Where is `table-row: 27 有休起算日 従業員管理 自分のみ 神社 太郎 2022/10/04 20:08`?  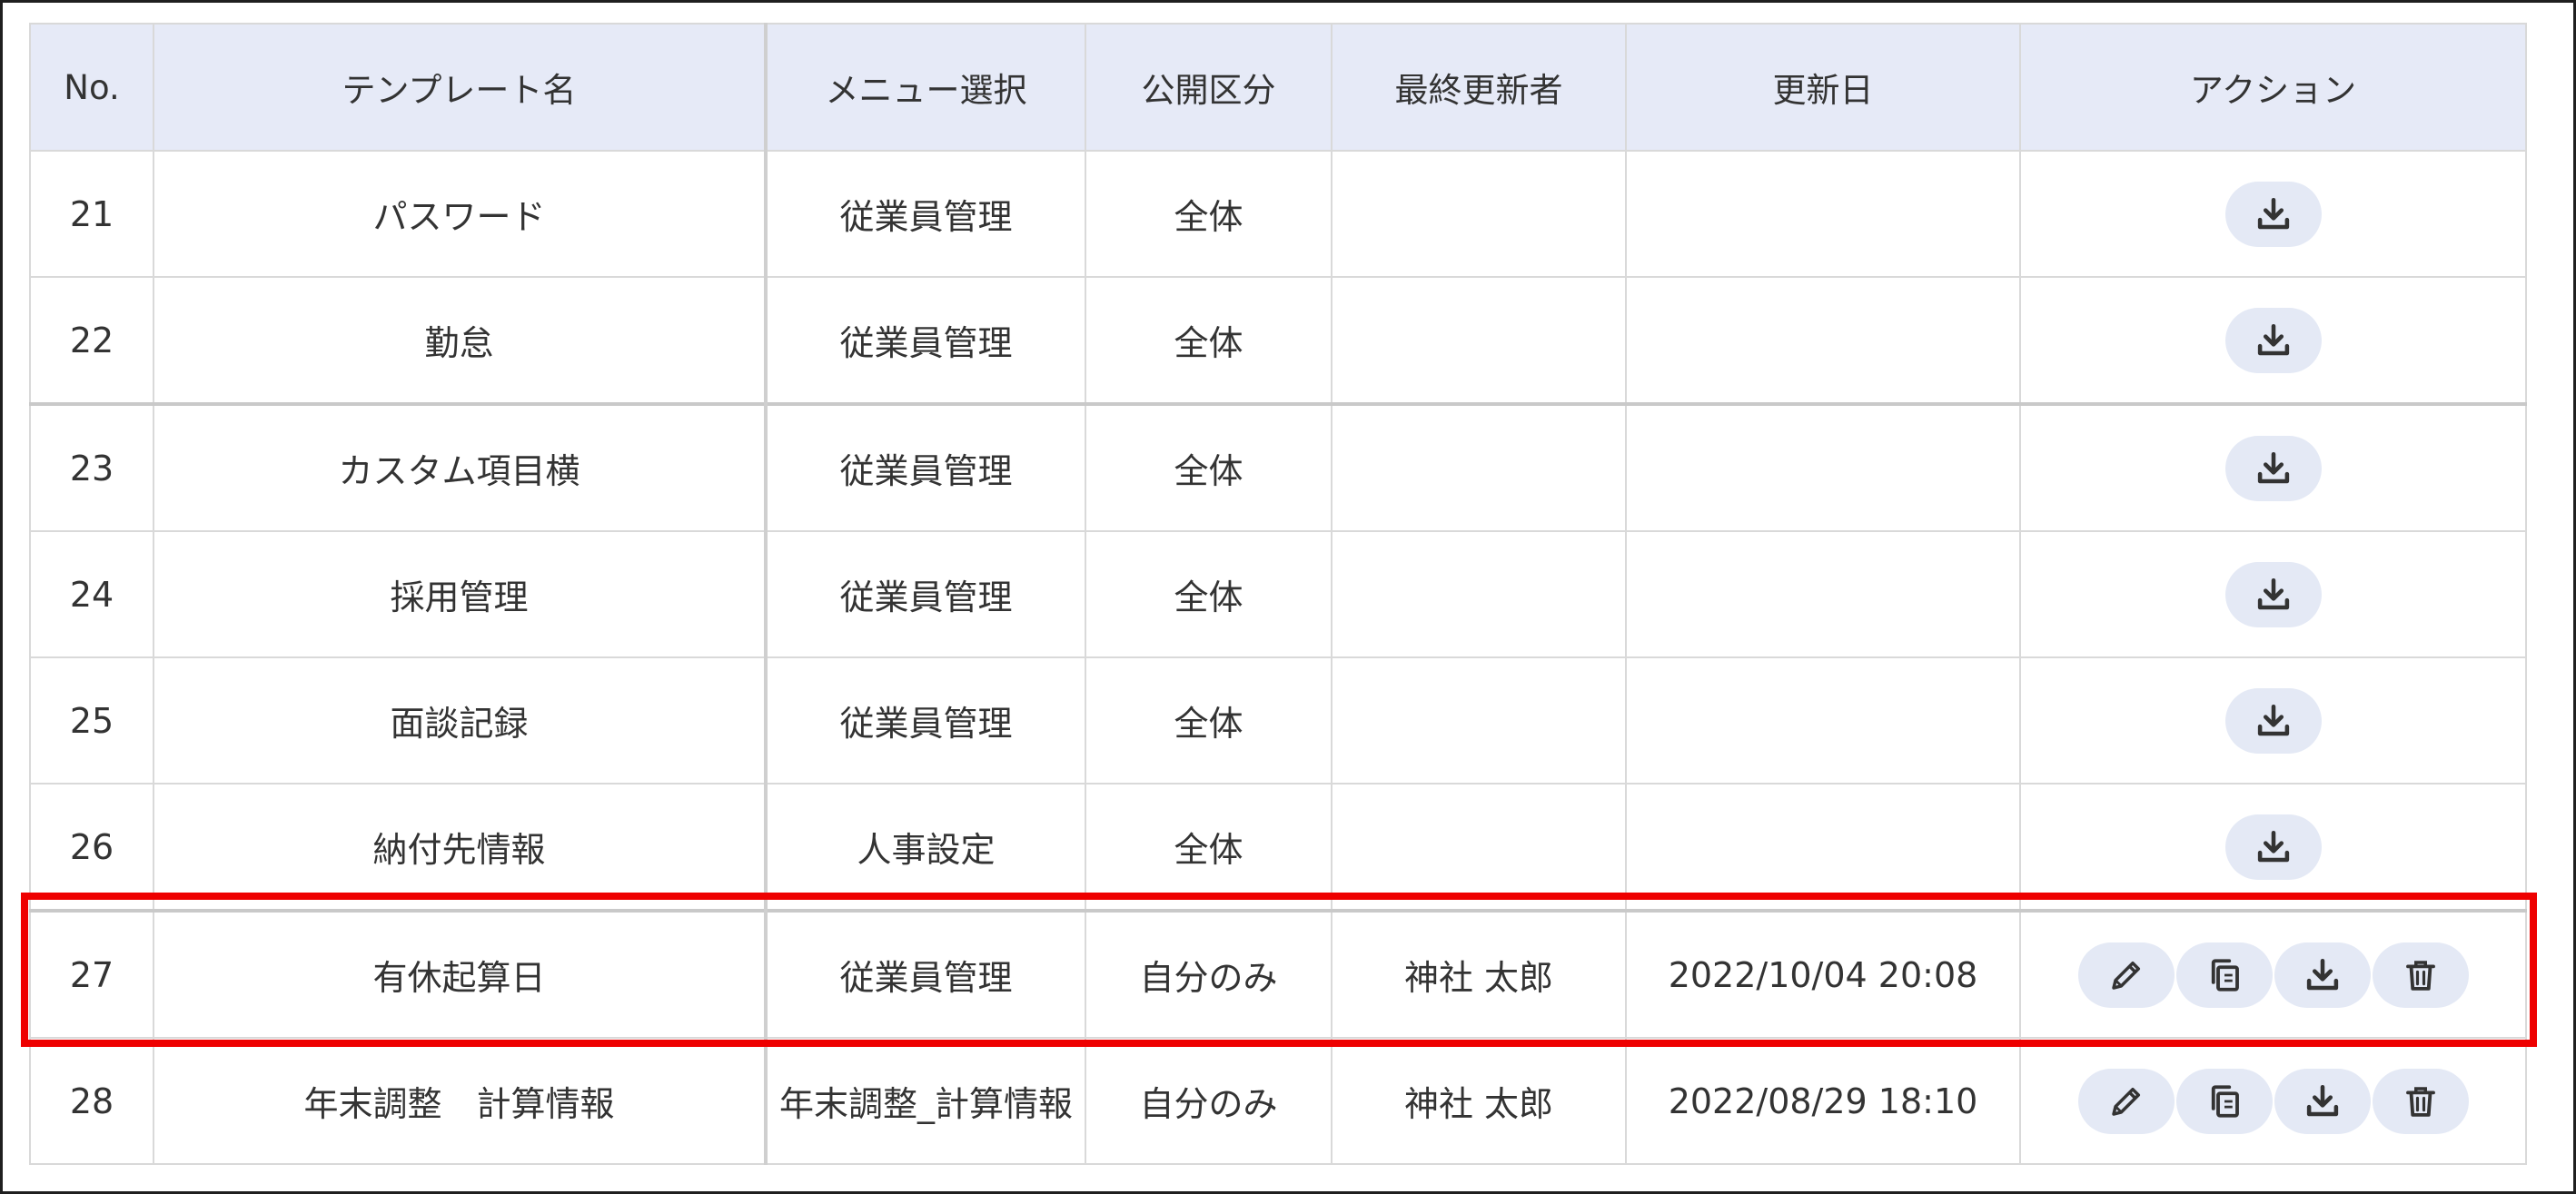
table-row: 27 有休起算日 従業員管理 自分のみ 神社 太郎 2022/10/04 20:08 is located at coordinates (1278, 974).